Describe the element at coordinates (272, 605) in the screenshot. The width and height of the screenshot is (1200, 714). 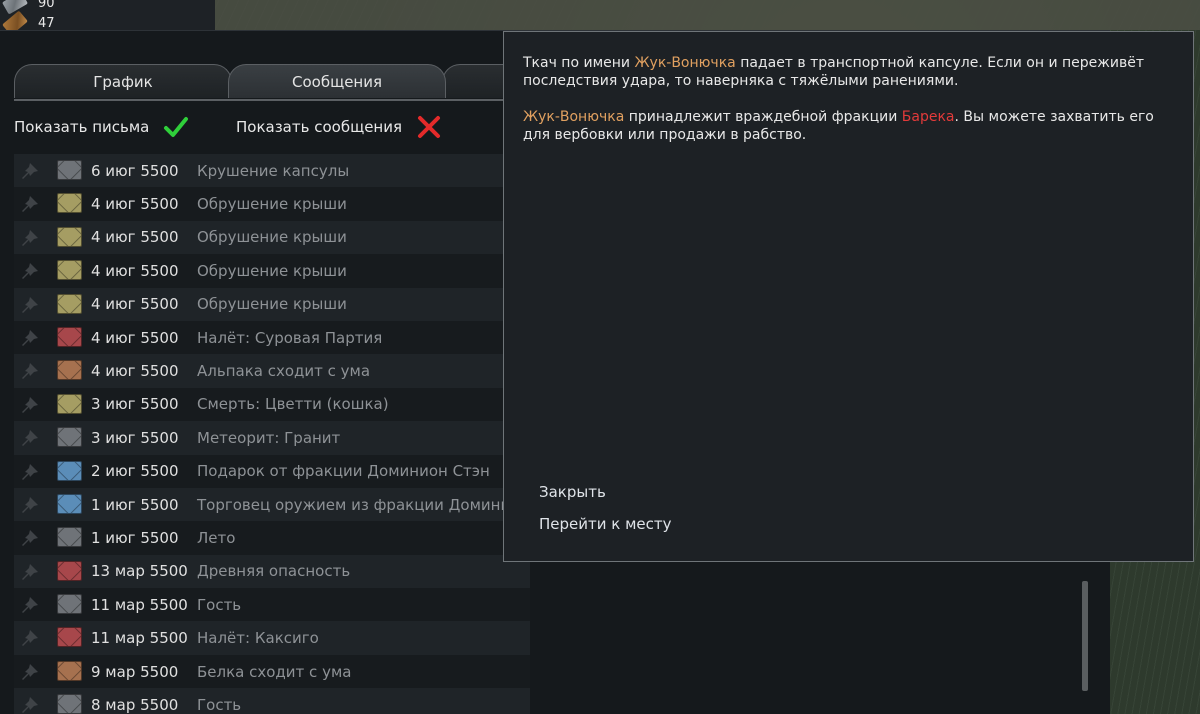
I see `letter-row: 11 мар 5500 Гость` at that location.